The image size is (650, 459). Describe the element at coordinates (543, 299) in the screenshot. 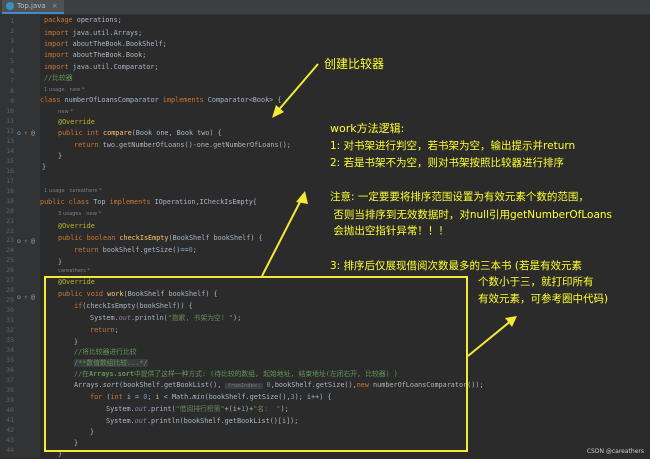

I see `step3-line-3: 有效元素，可参考圈中代码)` at that location.